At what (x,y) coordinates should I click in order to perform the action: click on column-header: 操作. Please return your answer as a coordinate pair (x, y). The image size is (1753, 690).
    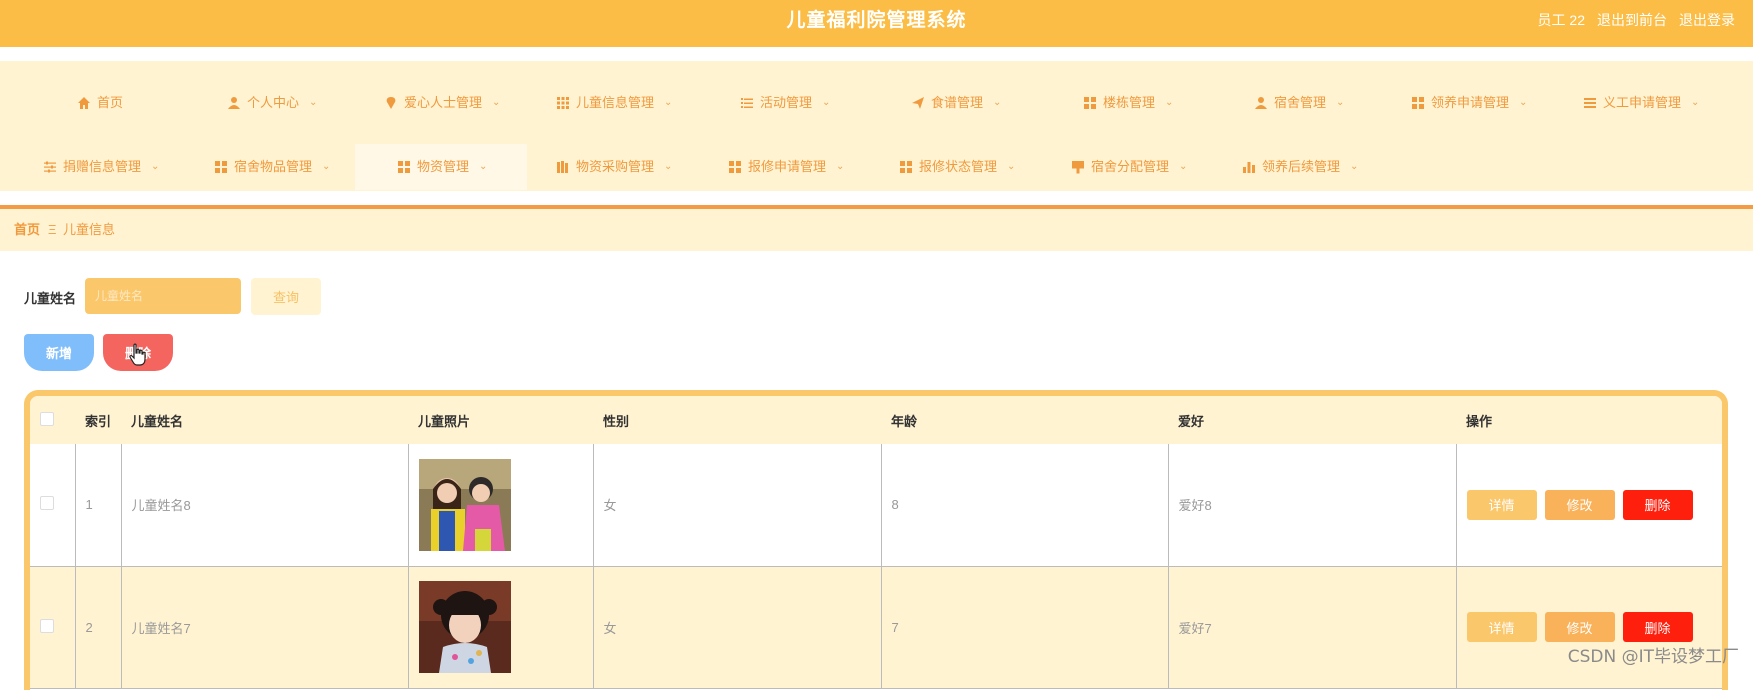
    Looking at the image, I should click on (1479, 421).